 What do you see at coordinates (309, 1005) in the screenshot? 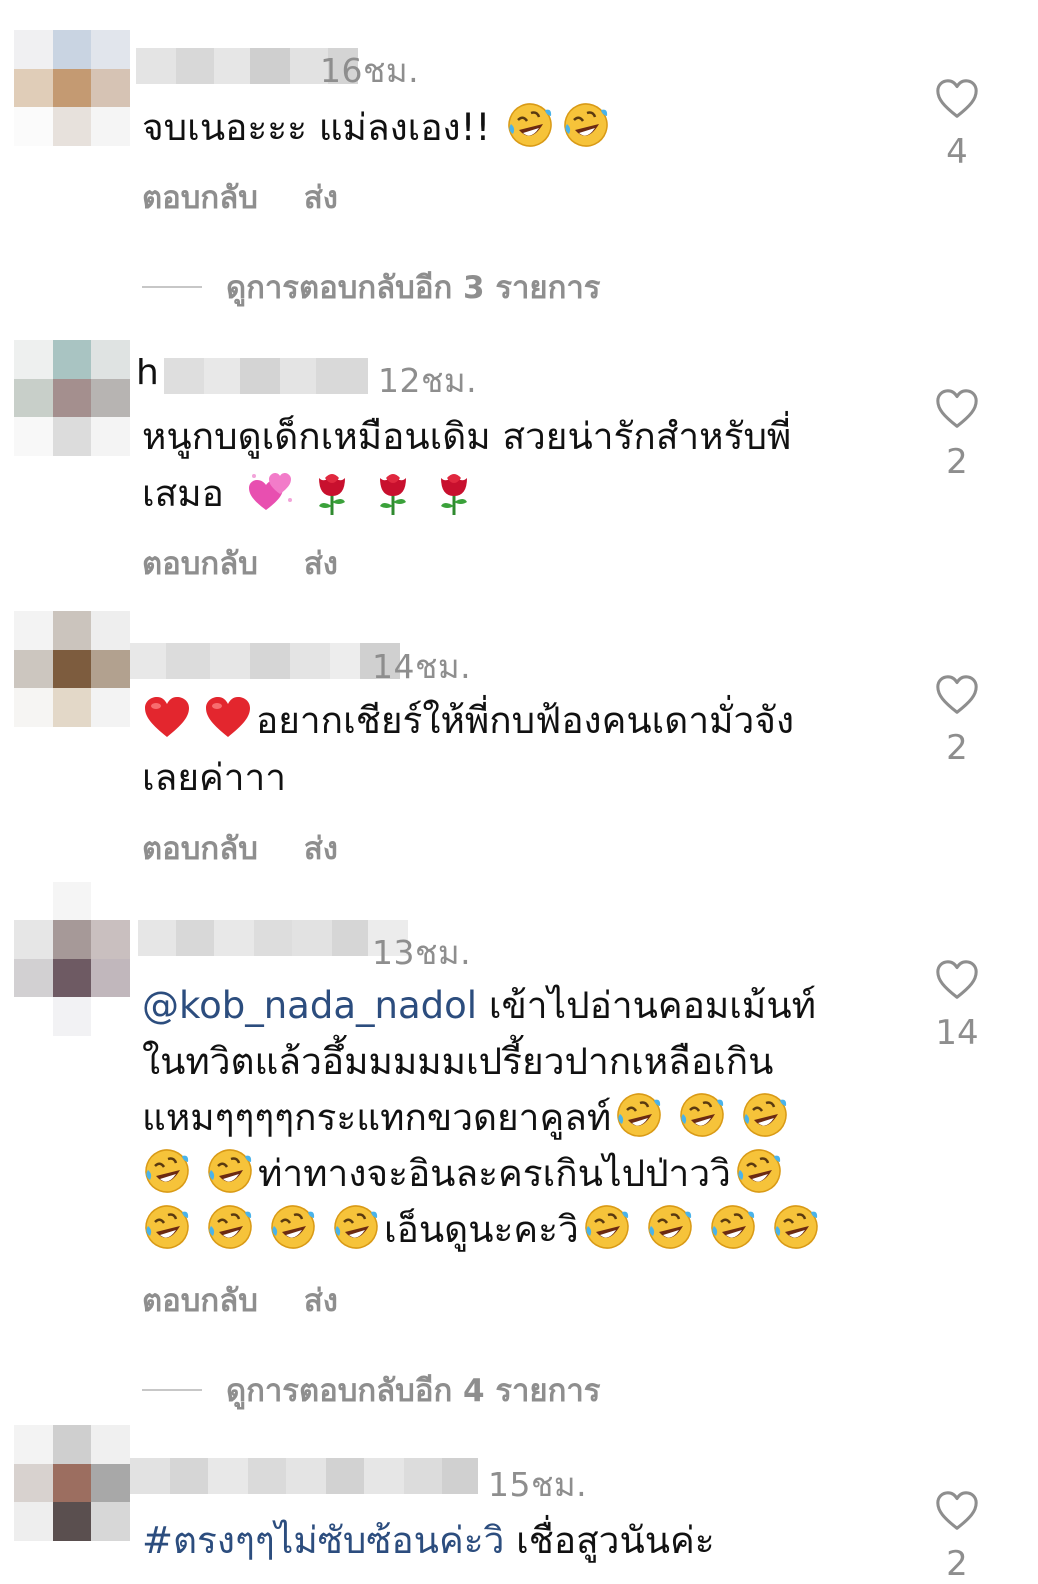
I see `mention-link: @kob_nada_nadol` at bounding box center [309, 1005].